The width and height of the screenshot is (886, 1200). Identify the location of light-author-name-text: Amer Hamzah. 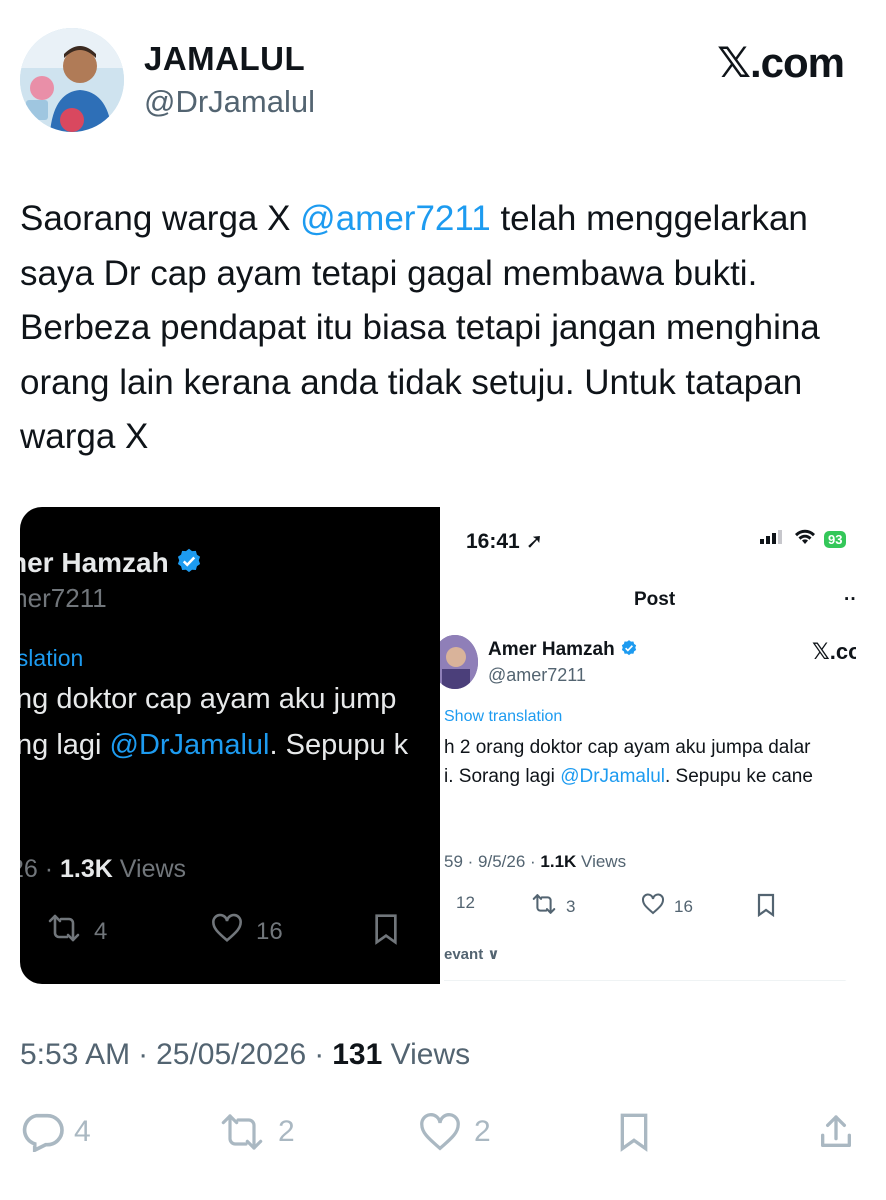
(551, 649).